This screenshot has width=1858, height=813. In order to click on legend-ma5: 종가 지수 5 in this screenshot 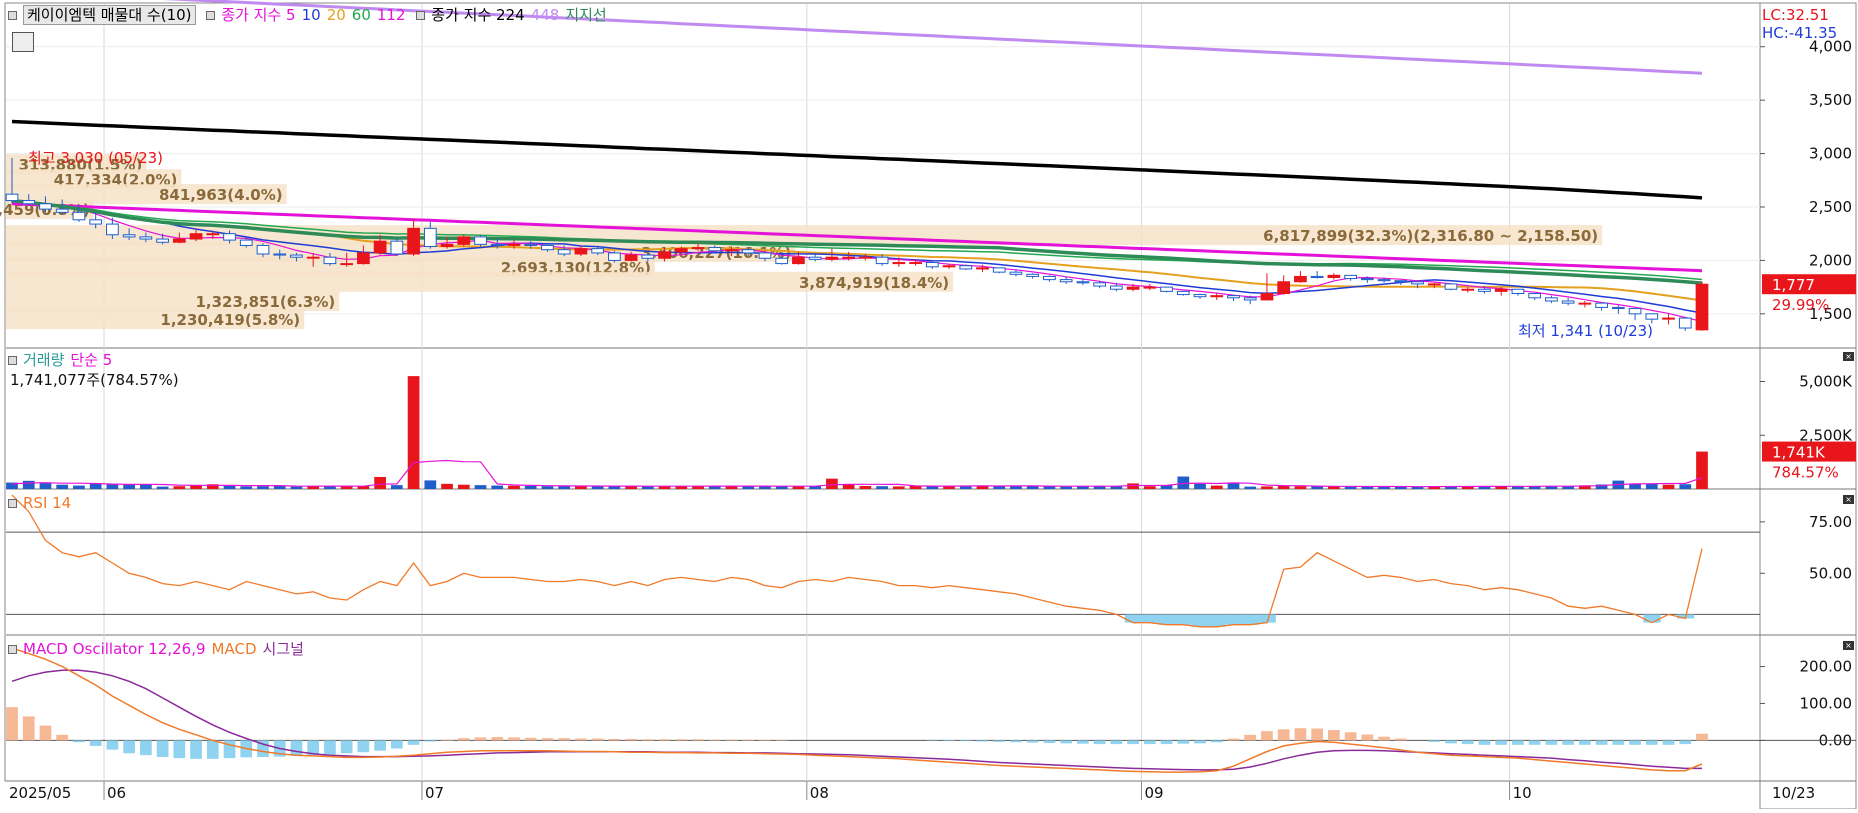, I will do `click(258, 15)`.